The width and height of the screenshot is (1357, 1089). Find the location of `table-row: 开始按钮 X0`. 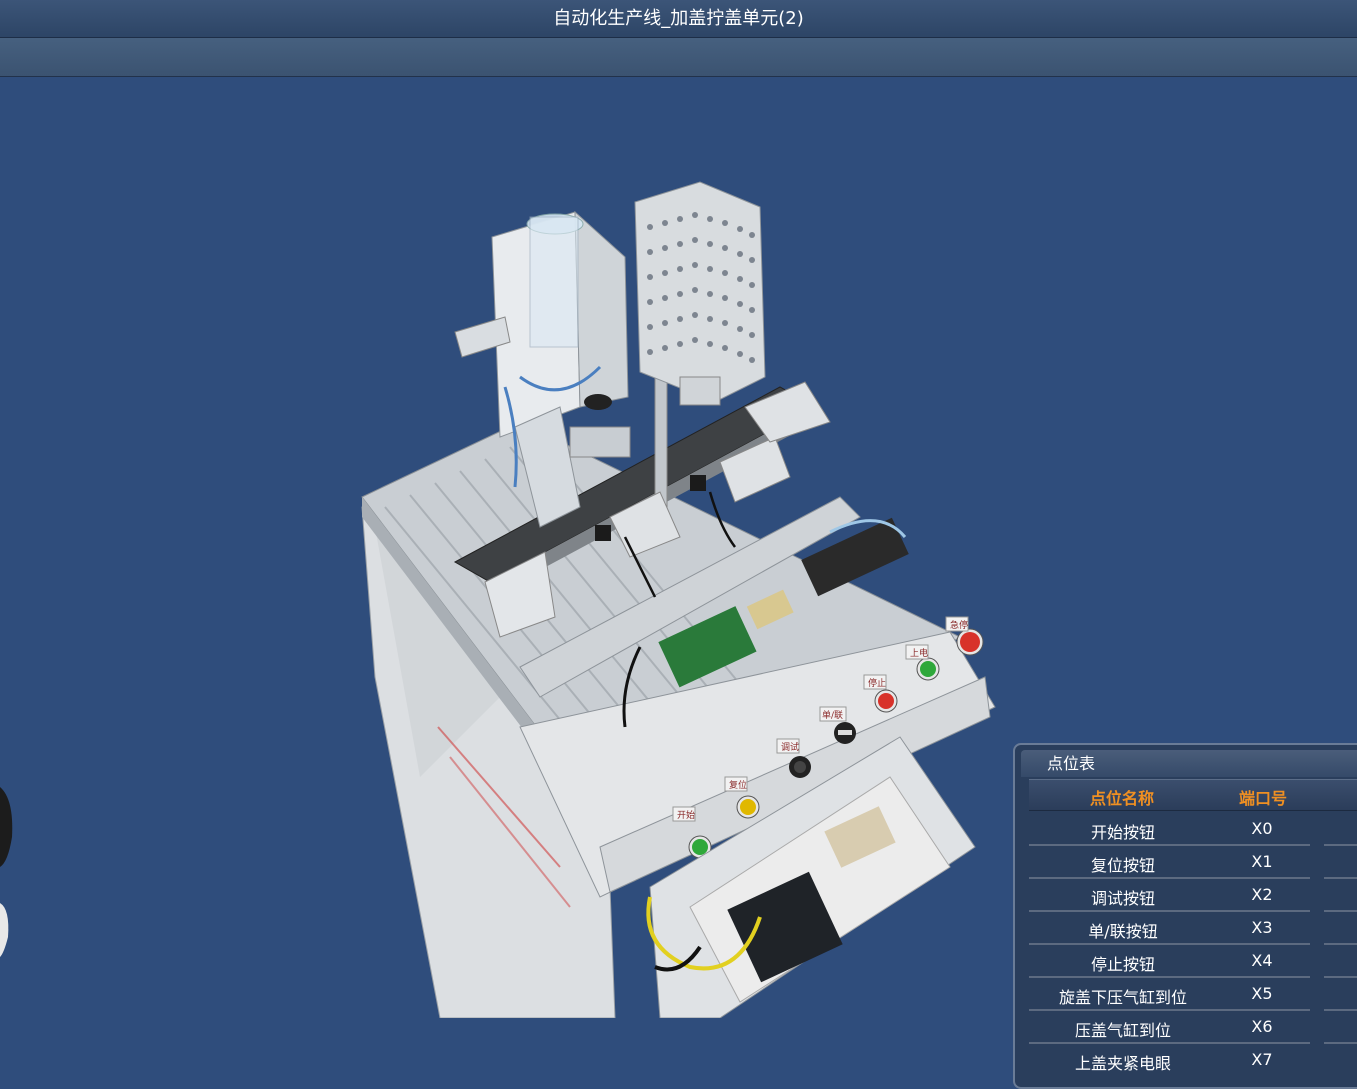

table-row: 开始按钮 X0 is located at coordinates (1193, 829).